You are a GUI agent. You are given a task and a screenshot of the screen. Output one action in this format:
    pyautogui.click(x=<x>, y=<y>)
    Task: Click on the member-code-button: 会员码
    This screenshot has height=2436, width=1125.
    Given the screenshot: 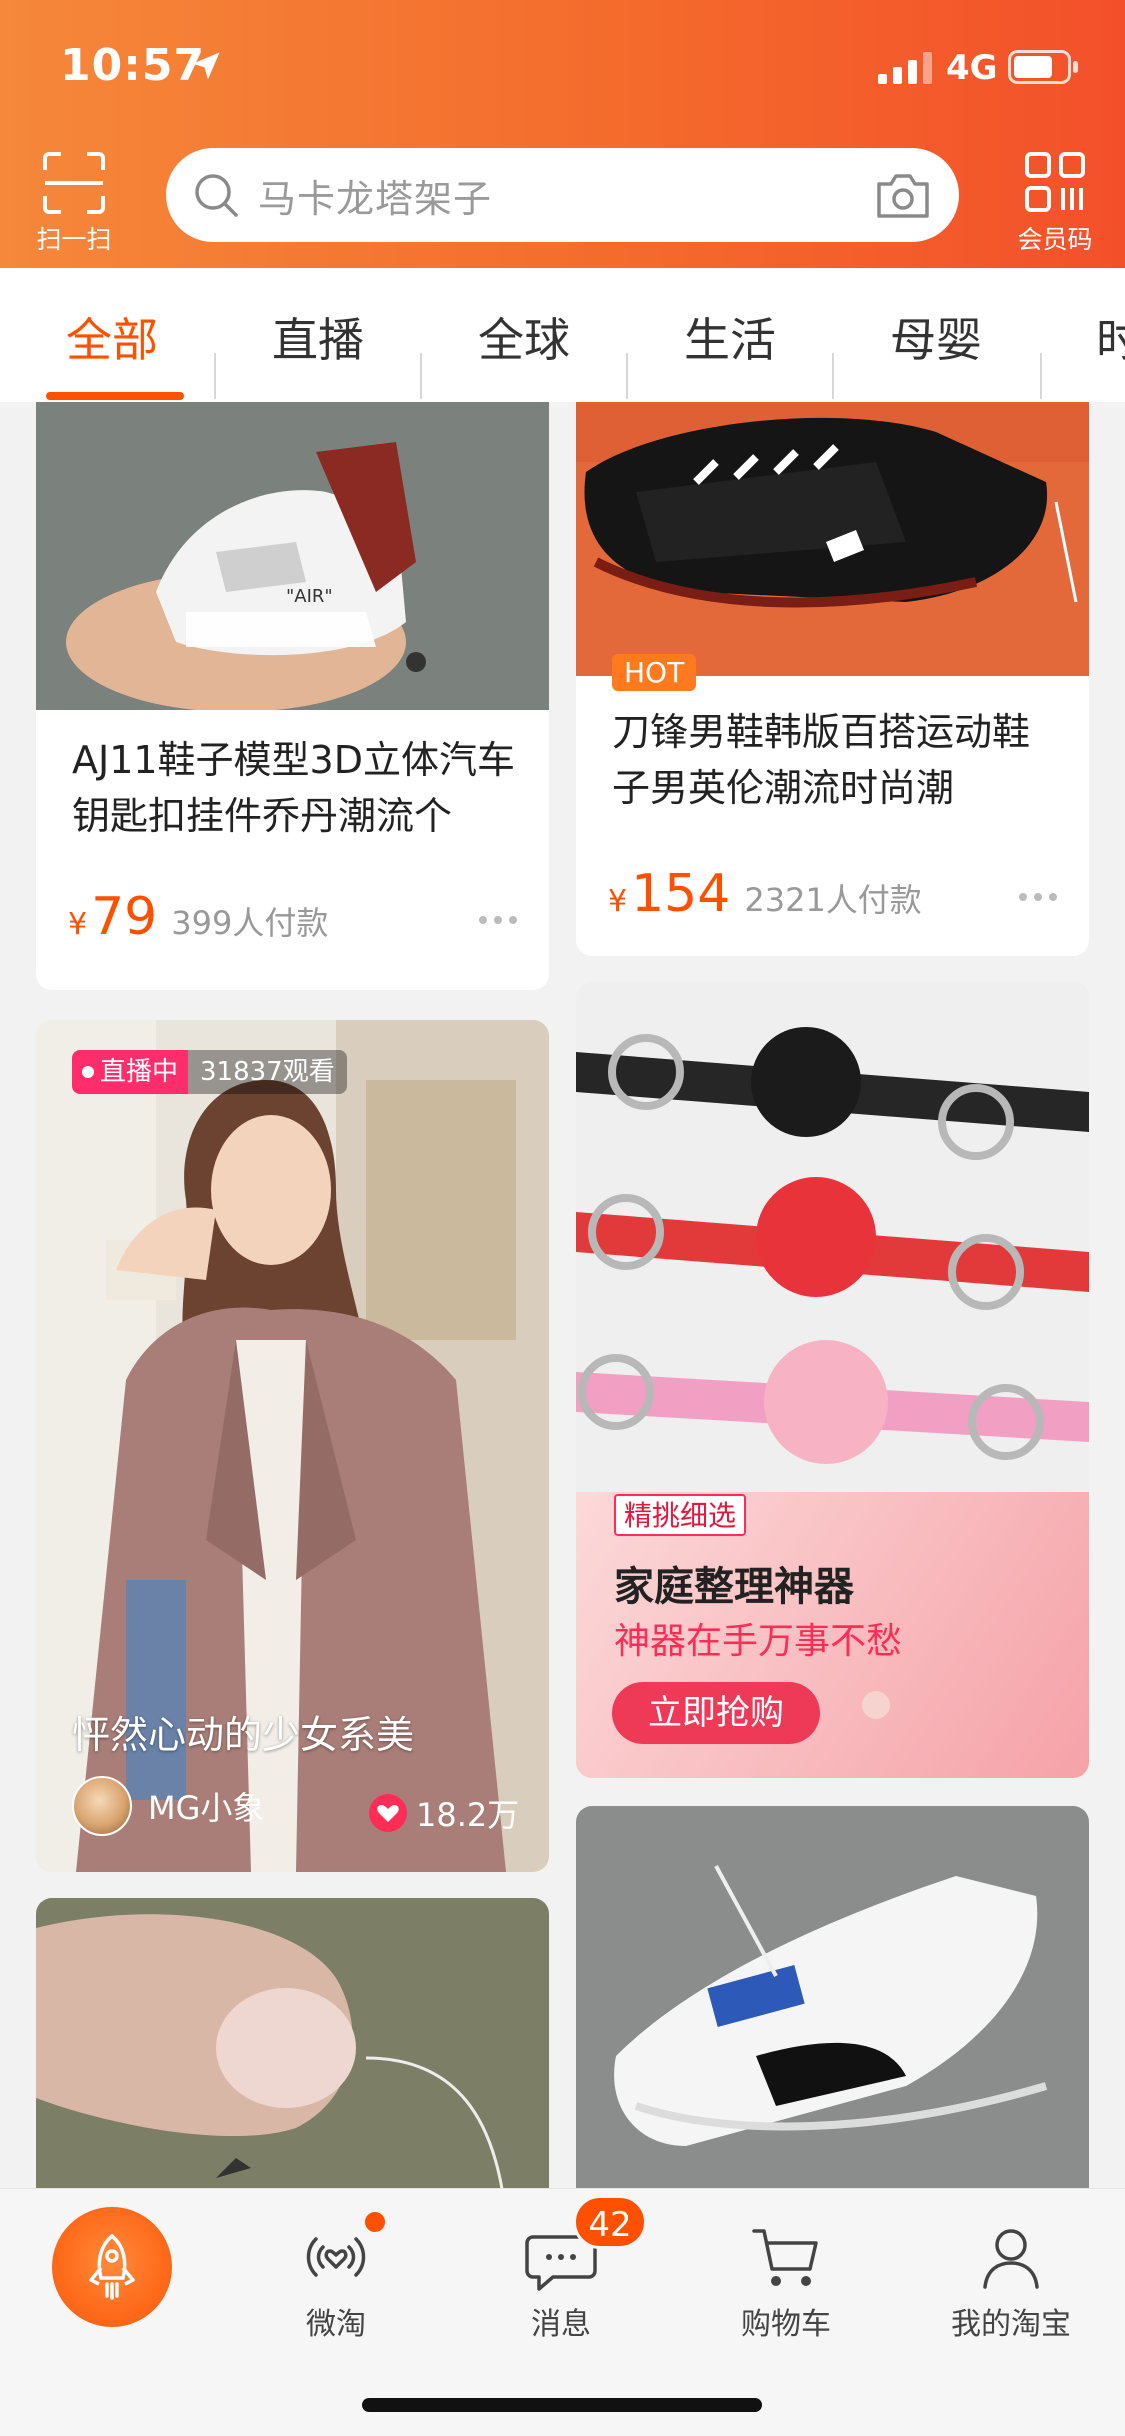 What is the action you would take?
    pyautogui.click(x=1055, y=205)
    